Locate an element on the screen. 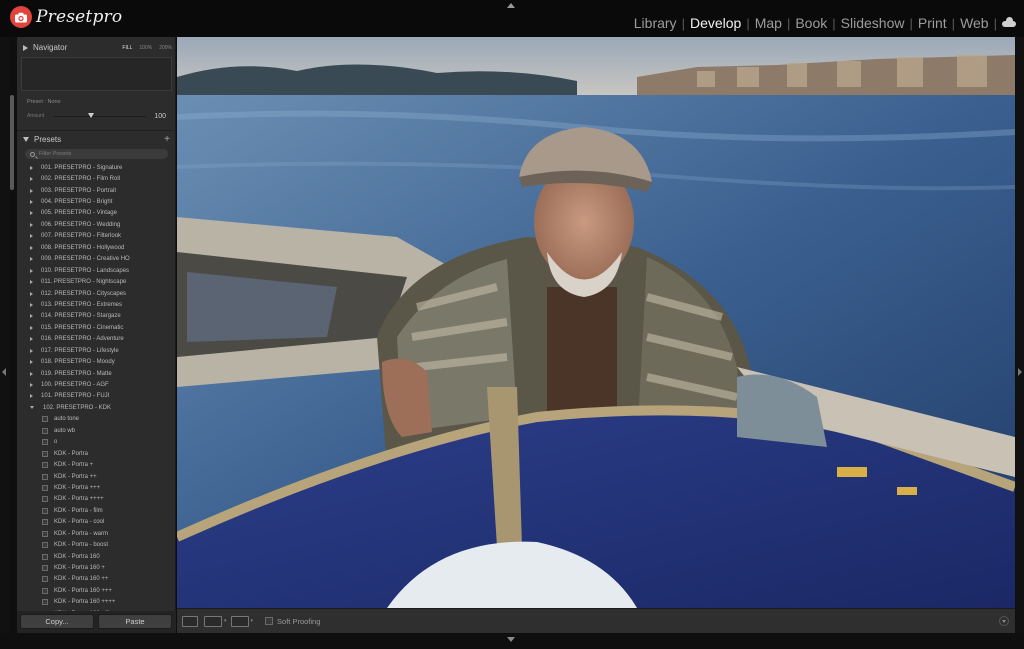 The image size is (1024, 649). preset-item: KDK - Portra ++++ is located at coordinates (96, 499).